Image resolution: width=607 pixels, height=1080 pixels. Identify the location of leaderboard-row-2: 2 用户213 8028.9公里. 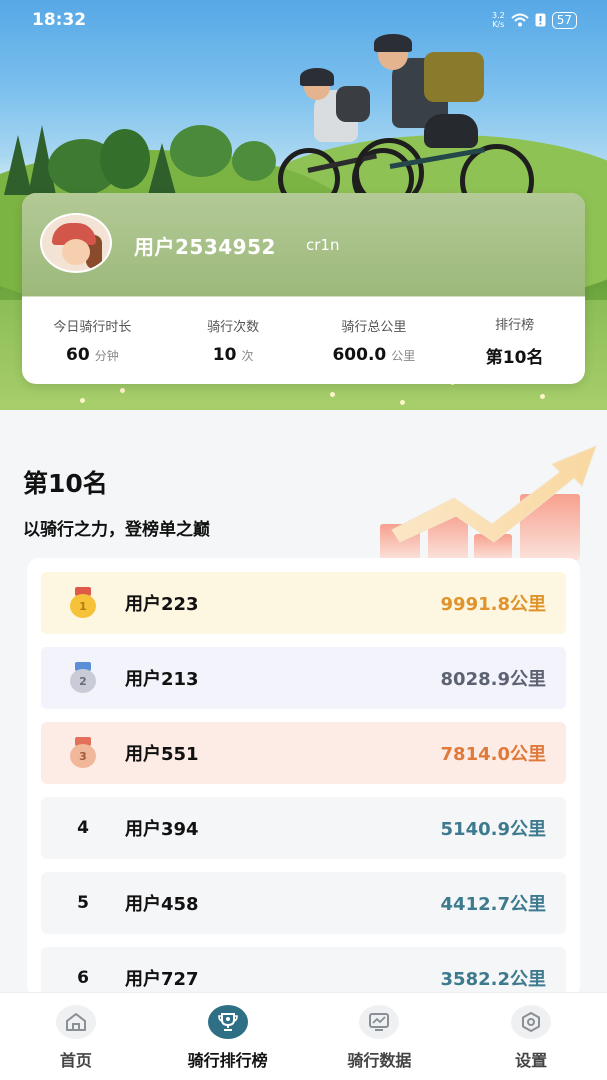
(303, 678).